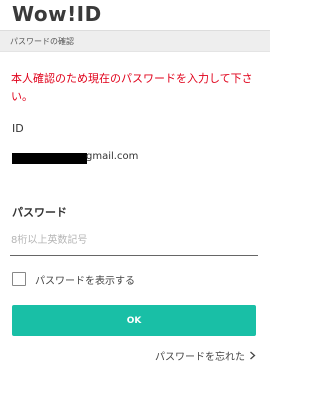  I want to click on show-password-checkbox, so click(19, 279).